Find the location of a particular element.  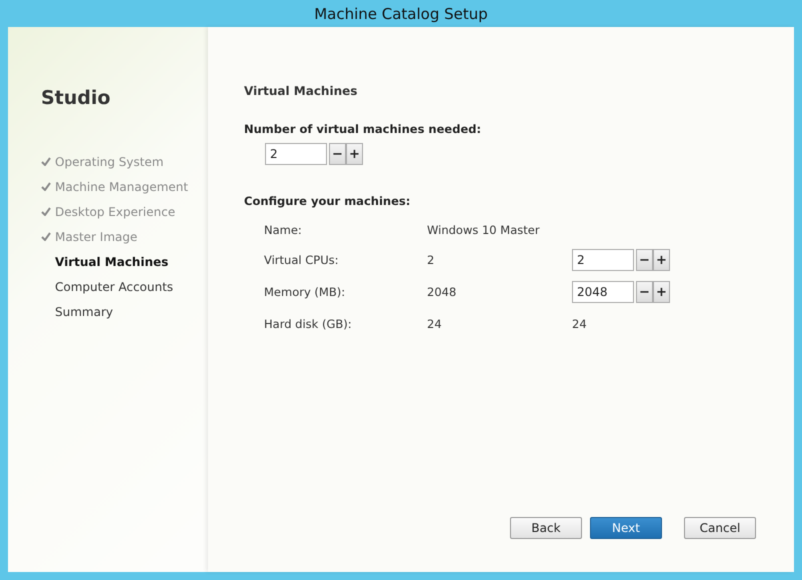

wizard-button: Cancel is located at coordinates (720, 528).